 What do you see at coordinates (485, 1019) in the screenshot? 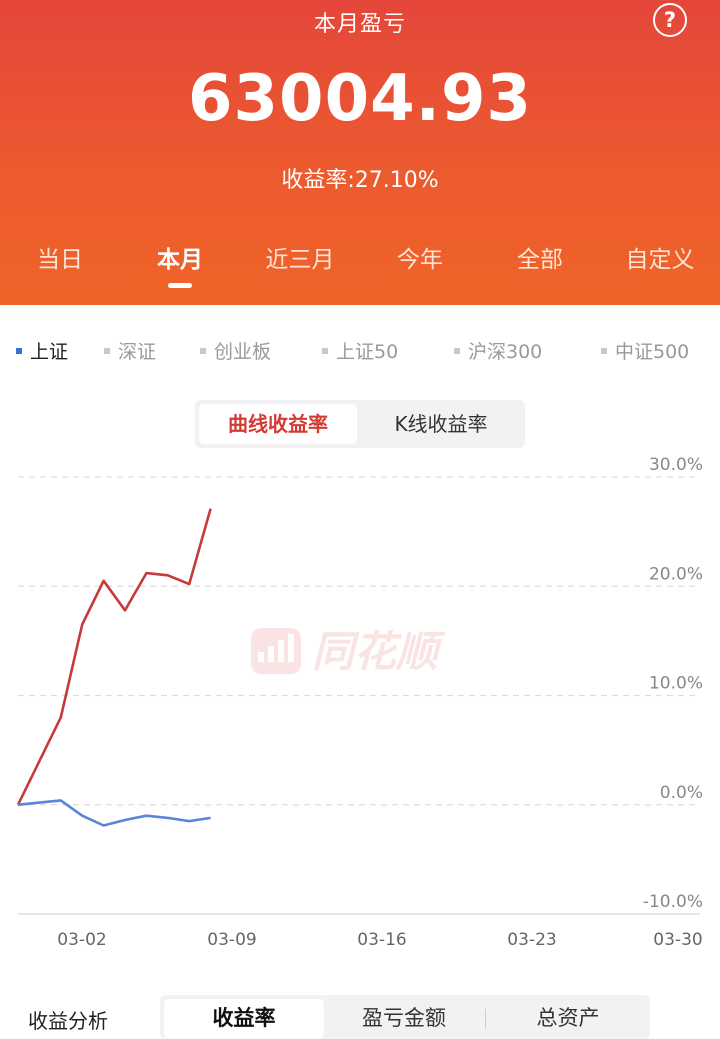
I see `divider` at bounding box center [485, 1019].